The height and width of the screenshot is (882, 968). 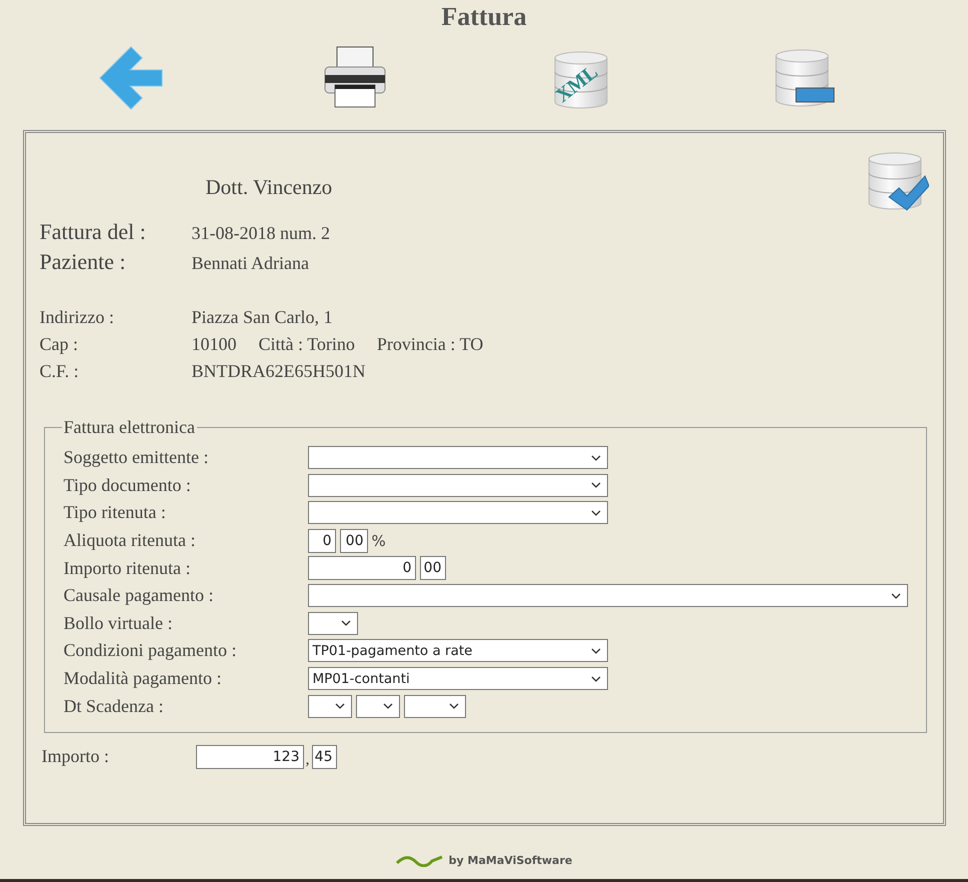 I want to click on field-label: Aliquota ritenuta :, so click(x=130, y=541).